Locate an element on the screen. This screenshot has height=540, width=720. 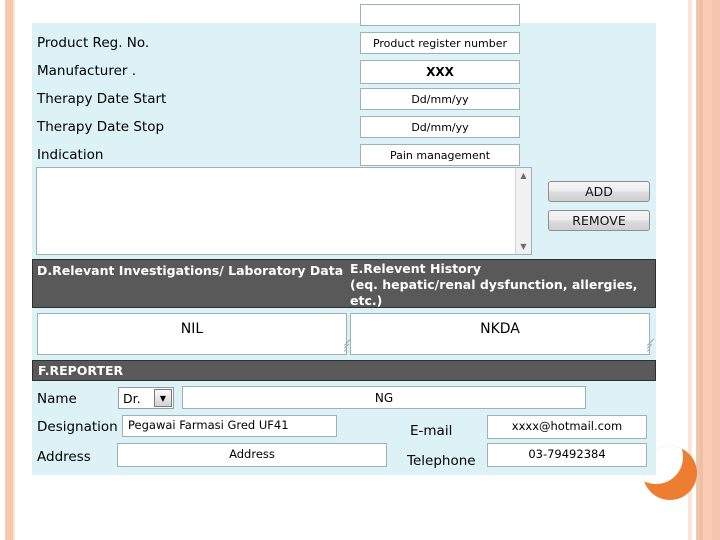
label-manufacturer: Manufacturer . is located at coordinates (87, 71).